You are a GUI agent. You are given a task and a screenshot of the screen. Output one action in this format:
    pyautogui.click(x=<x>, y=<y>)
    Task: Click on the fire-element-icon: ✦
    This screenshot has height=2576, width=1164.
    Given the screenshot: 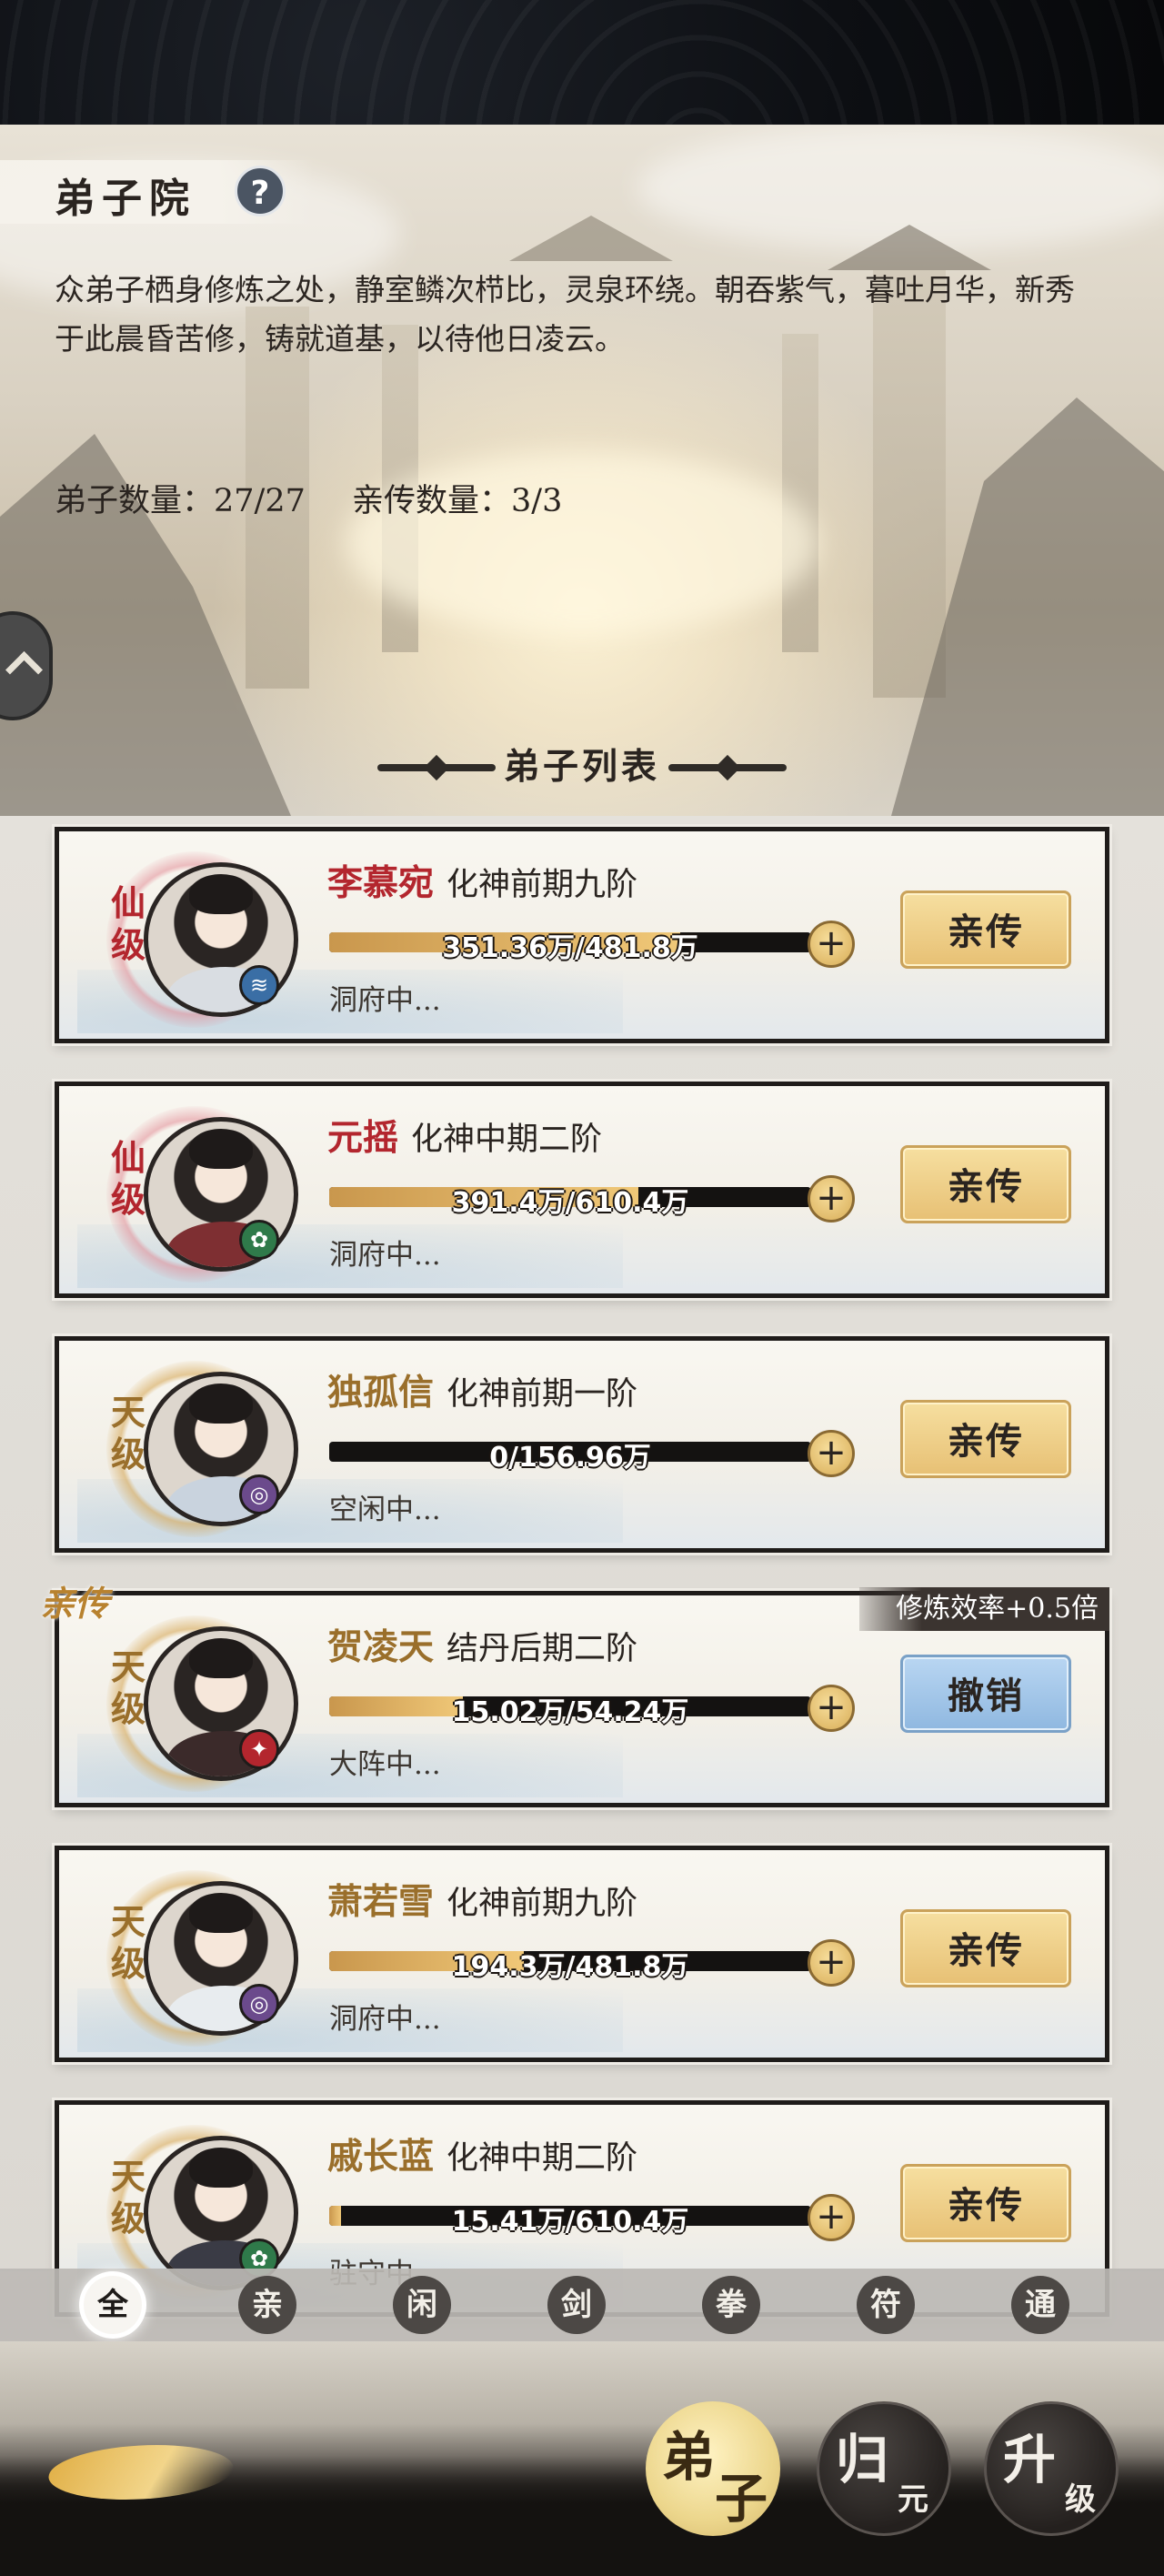 What is the action you would take?
    pyautogui.click(x=259, y=1749)
    